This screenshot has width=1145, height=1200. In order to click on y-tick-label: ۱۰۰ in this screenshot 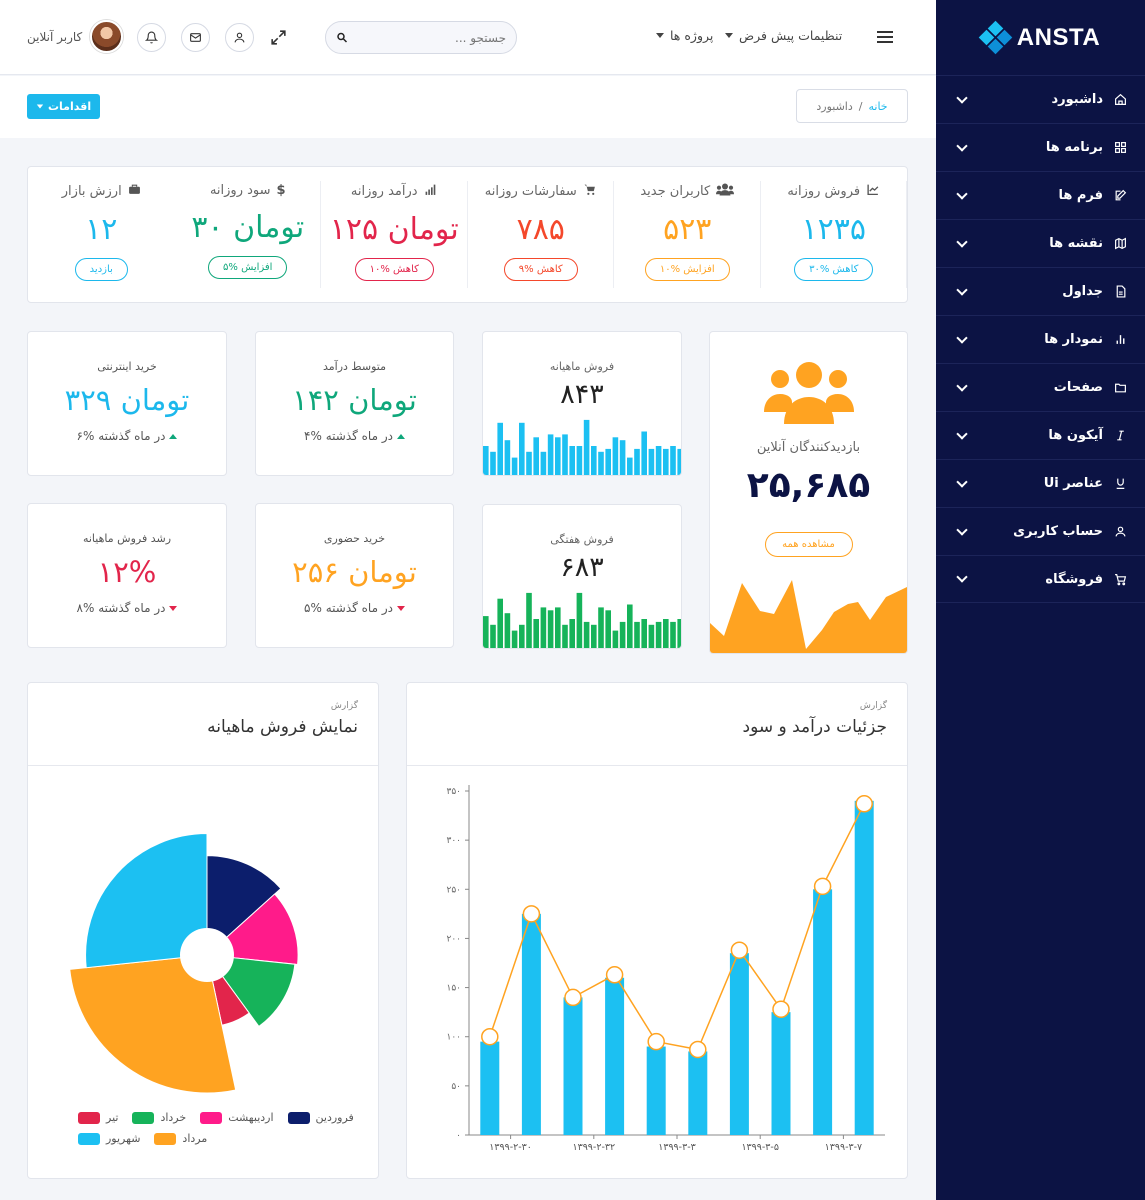, I will do `click(453, 1038)`.